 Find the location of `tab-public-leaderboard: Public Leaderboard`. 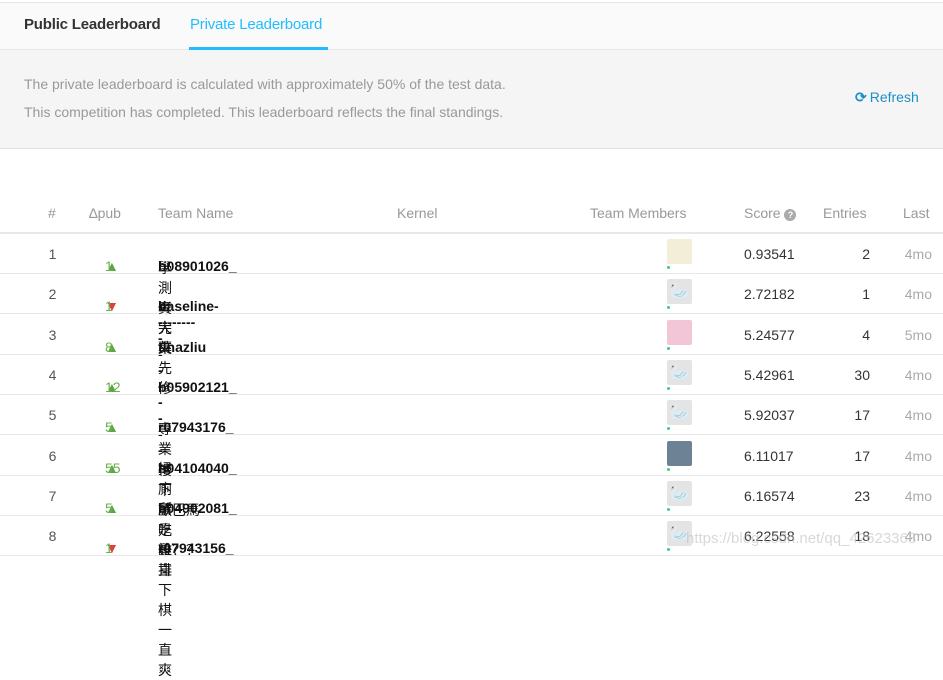

tab-public-leaderboard: Public Leaderboard is located at coordinates (92, 24).